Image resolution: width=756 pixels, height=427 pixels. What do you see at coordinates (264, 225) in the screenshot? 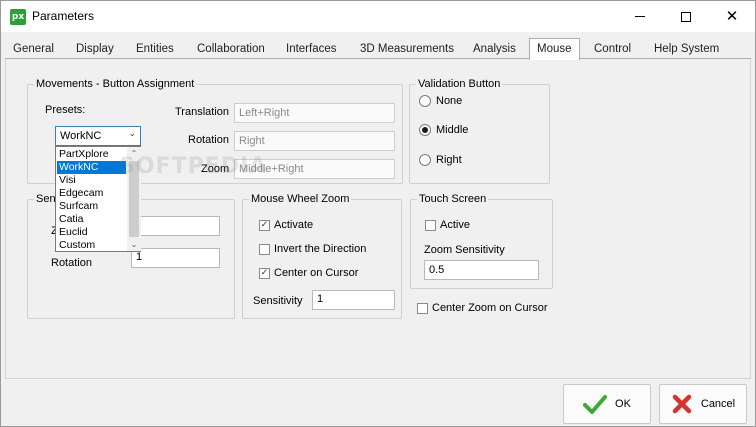
I see `activate-checkbox: ✓` at bounding box center [264, 225].